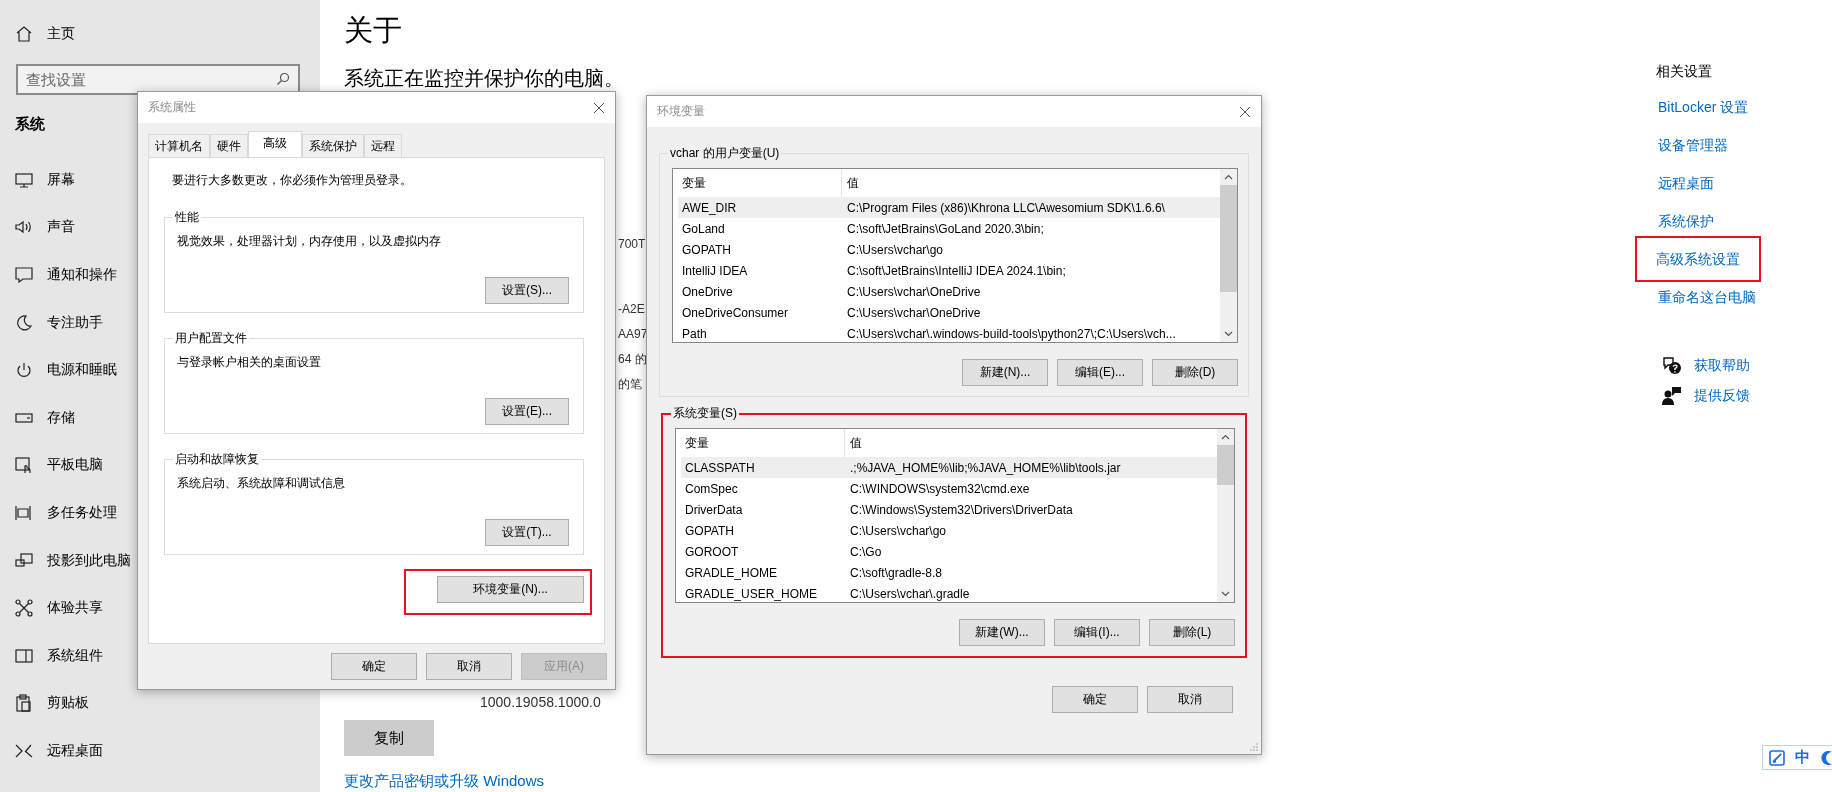 This screenshot has height=792, width=1832. I want to click on table-cell-text: C:\soft\gradle-8.8, so click(896, 572).